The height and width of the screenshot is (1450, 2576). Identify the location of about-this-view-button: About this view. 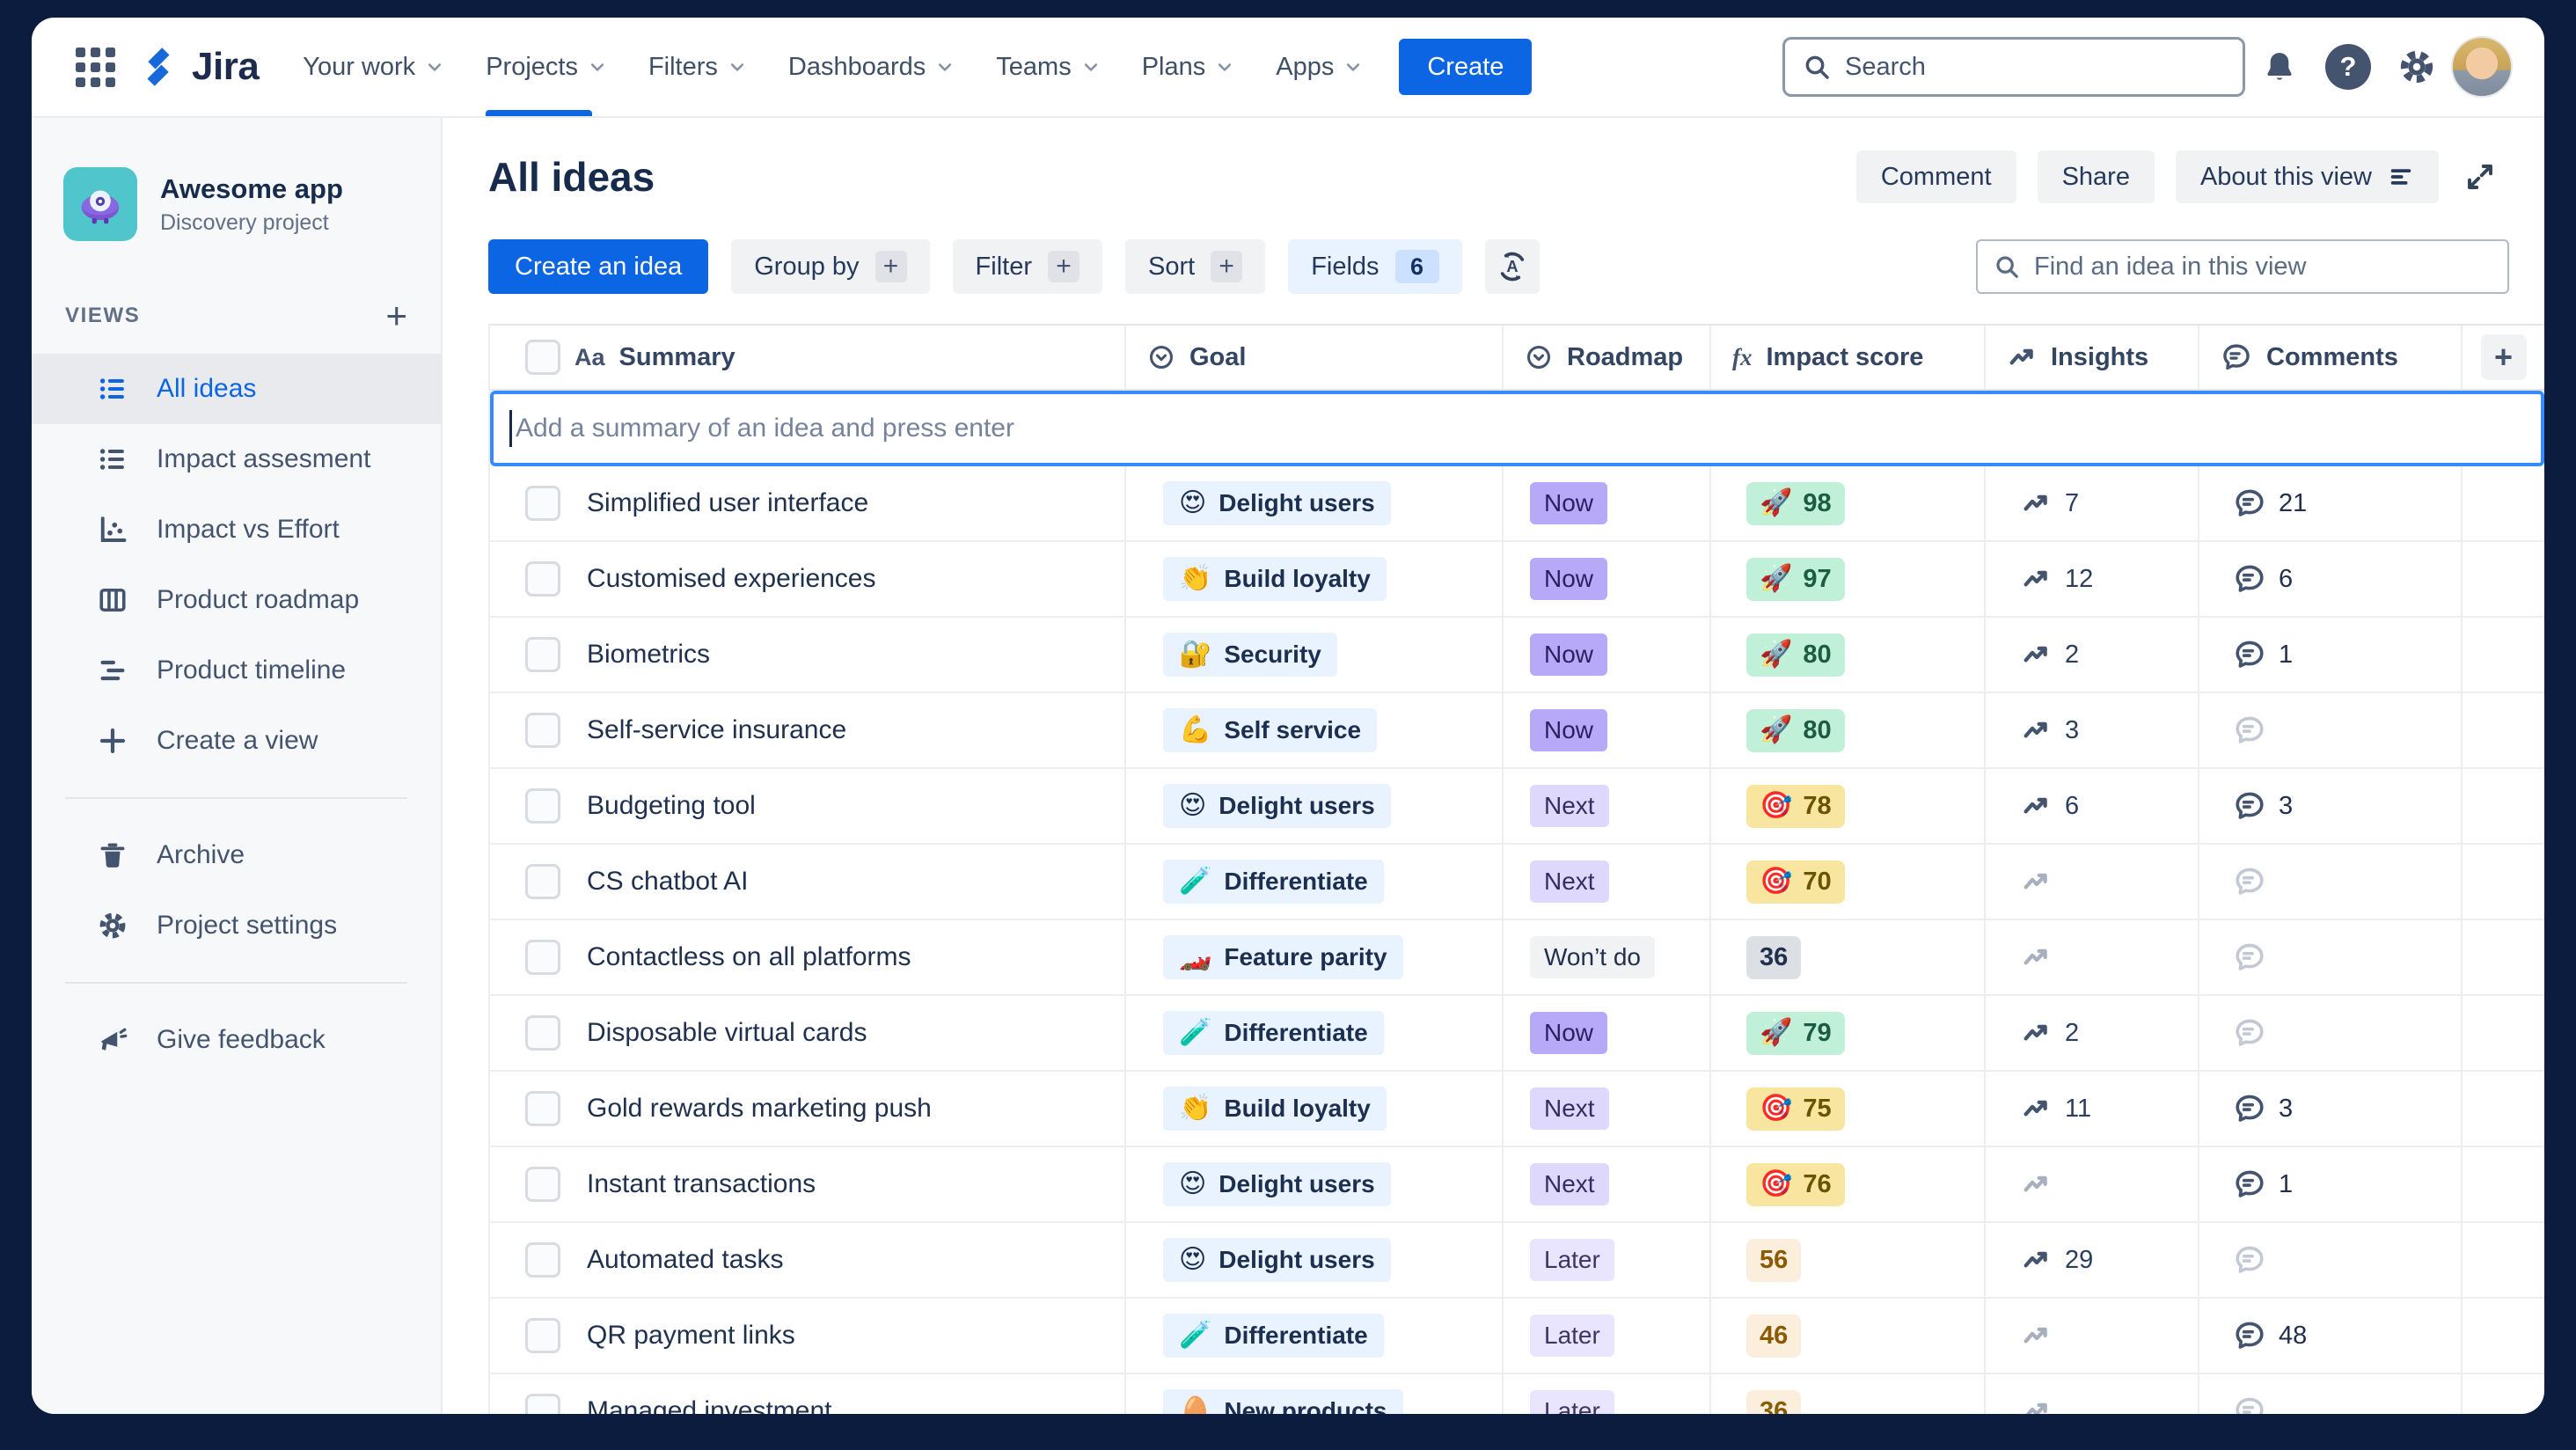
(2307, 176).